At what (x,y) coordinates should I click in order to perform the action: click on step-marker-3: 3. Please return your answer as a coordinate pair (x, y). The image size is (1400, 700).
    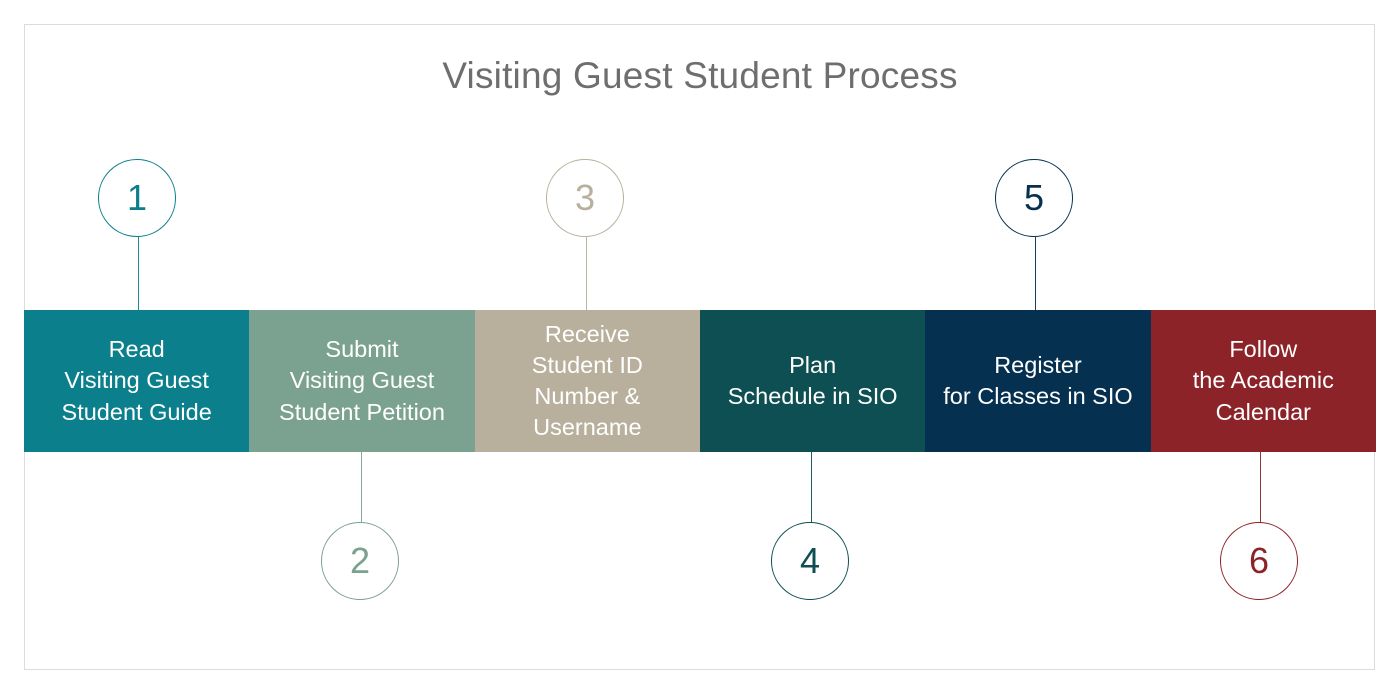
    Looking at the image, I should click on (586, 234).